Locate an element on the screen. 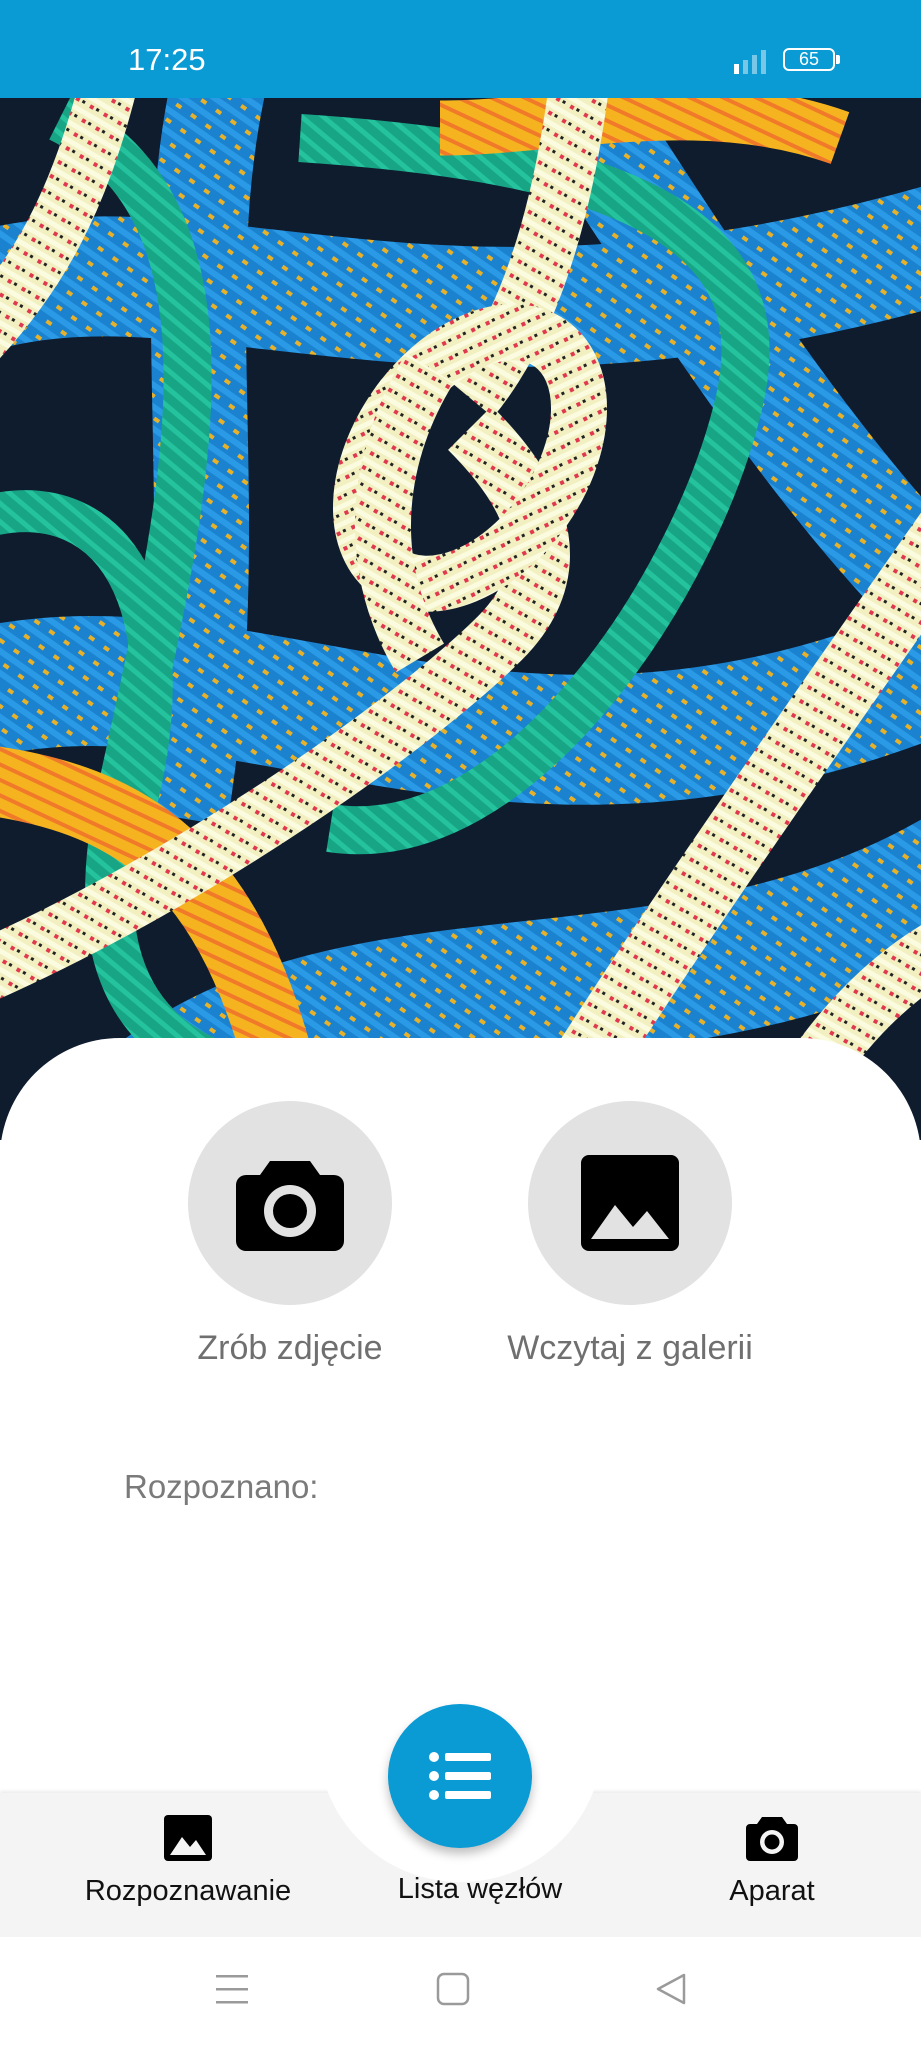 This screenshot has height=2048, width=921. battery-icon: 65 is located at coordinates (811, 59).